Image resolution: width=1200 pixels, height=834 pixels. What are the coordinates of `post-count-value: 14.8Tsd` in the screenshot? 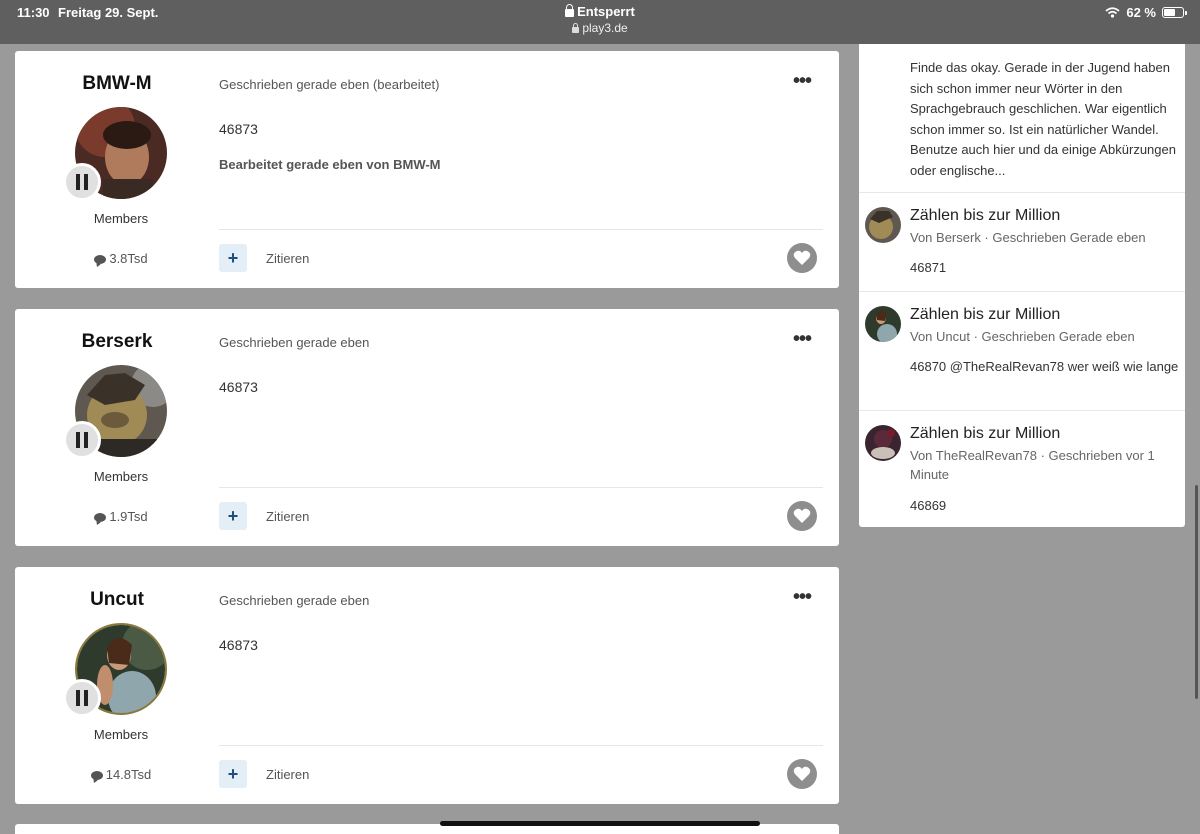 It's located at (128, 774).